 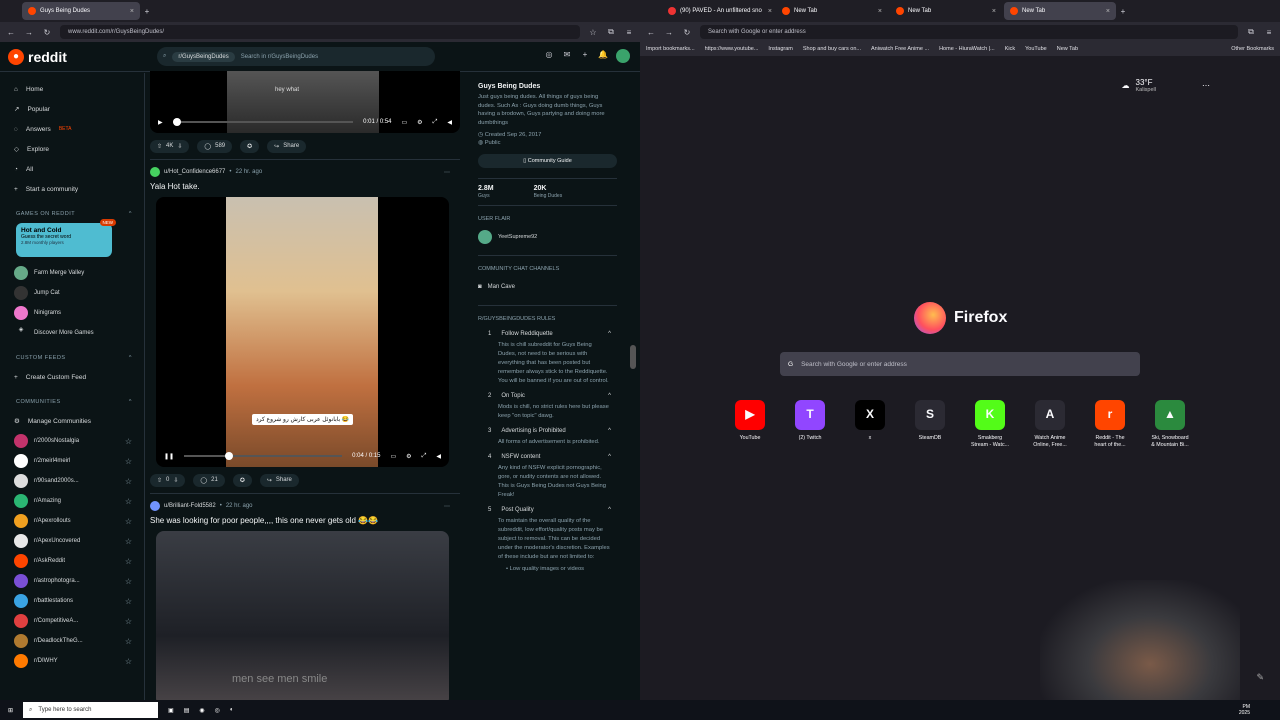 I want to click on rule-header: 5 Post Quality ^, so click(x=547, y=510).